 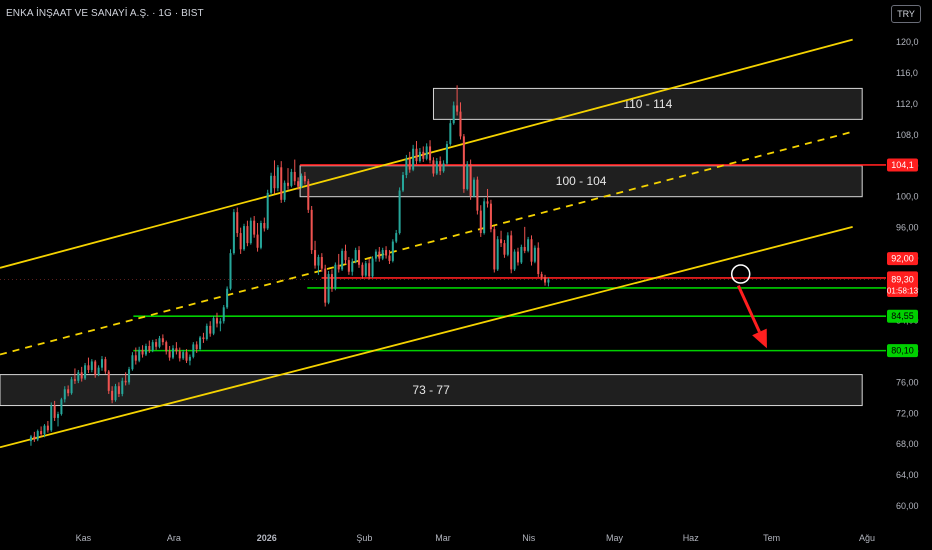 I want to click on y-tick-label: 100,0, so click(x=907, y=197).